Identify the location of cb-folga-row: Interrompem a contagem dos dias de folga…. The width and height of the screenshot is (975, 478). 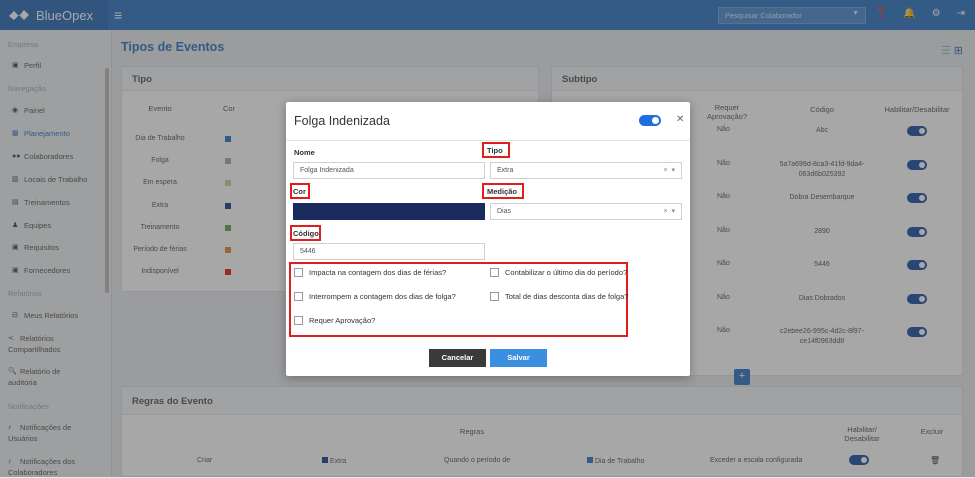
(375, 296).